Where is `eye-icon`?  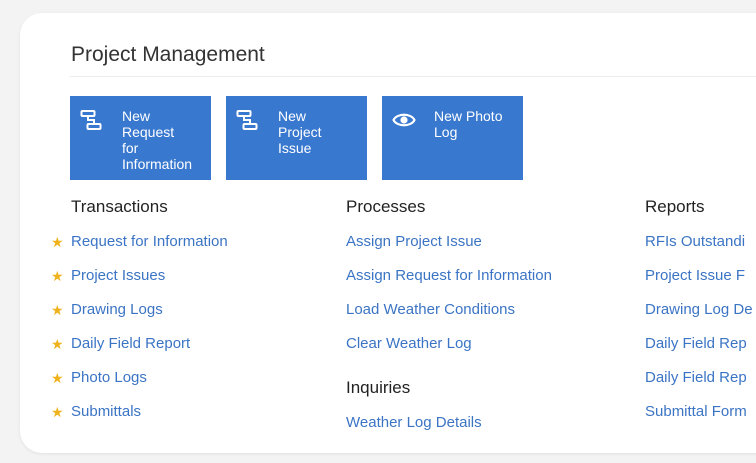
eye-icon is located at coordinates (404, 120).